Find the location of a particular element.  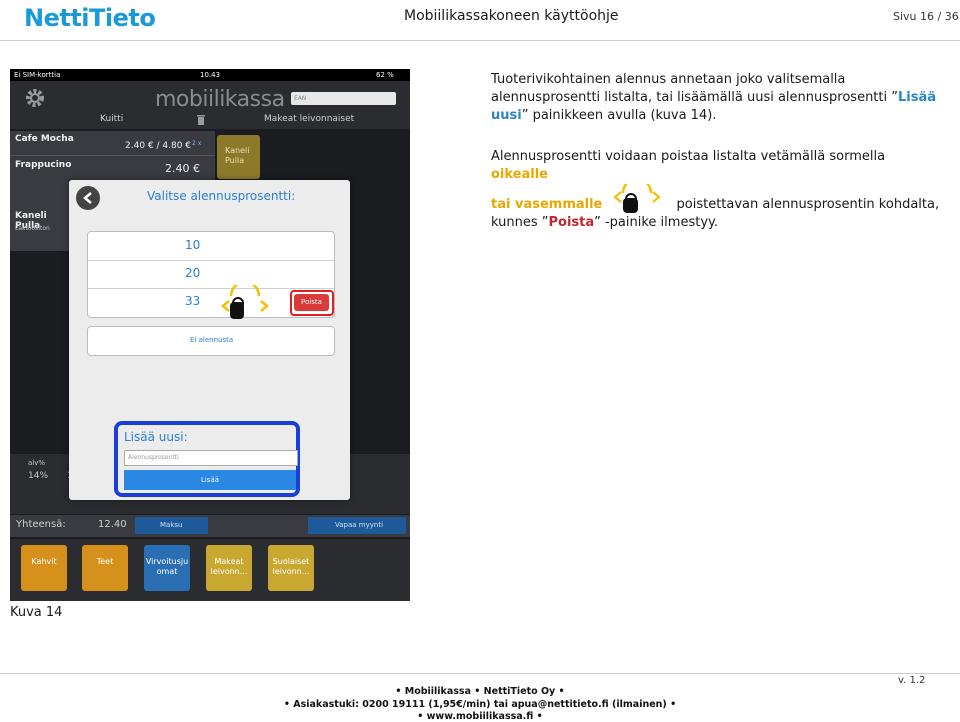

nettitieto-logo: NettiTieto is located at coordinates (90, 18).